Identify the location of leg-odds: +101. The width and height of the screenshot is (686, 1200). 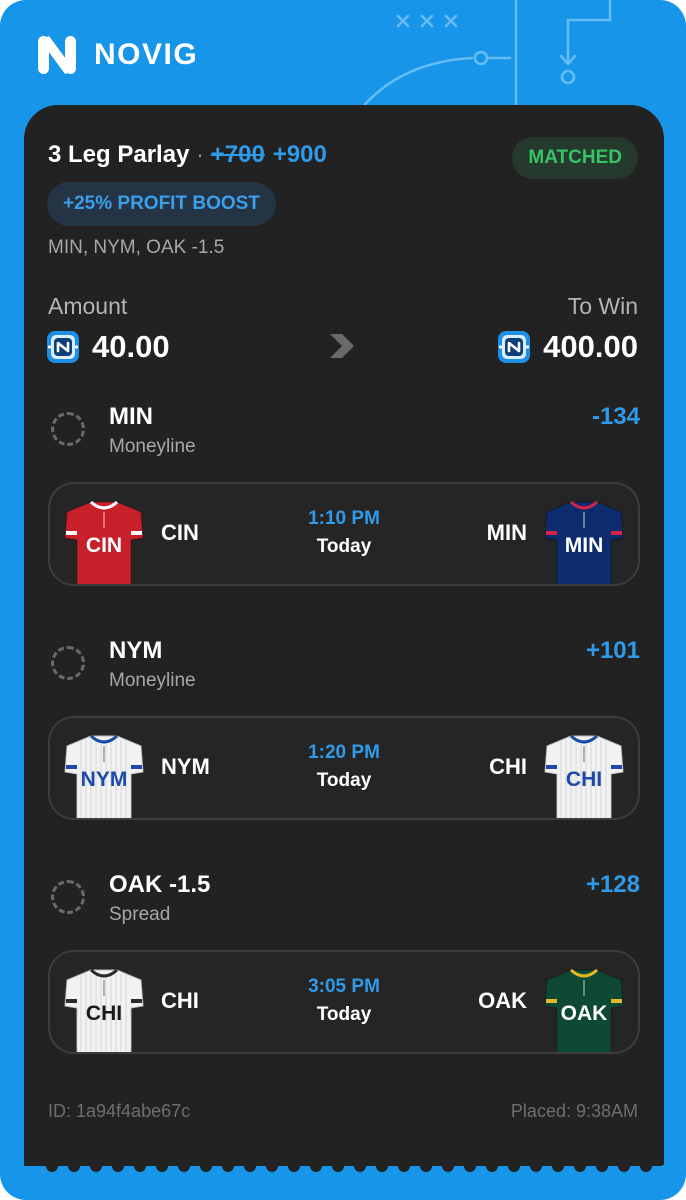
(612, 650).